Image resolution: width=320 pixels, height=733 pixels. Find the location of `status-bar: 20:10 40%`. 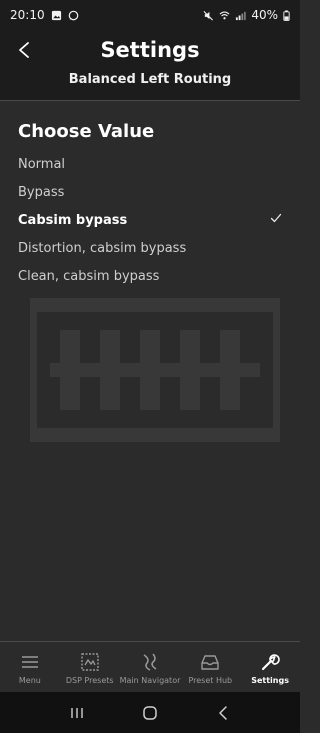

status-bar: 20:10 40% is located at coordinates (150, 15).